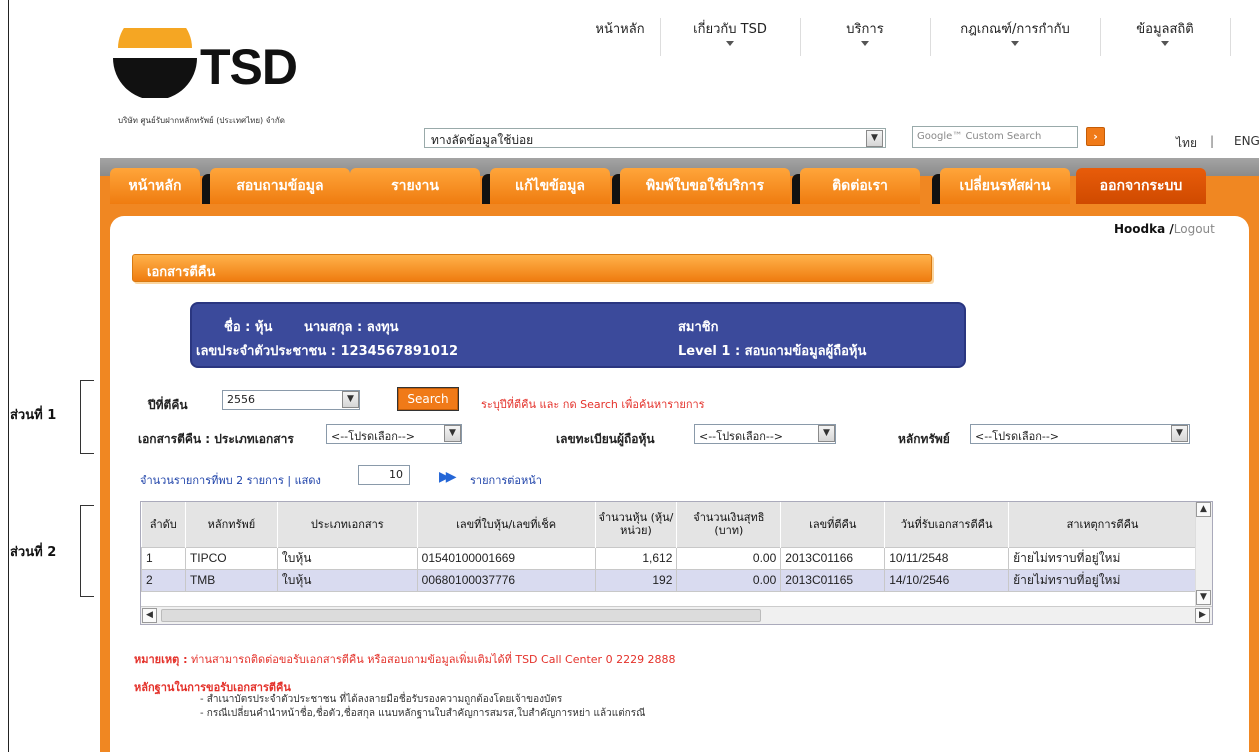 The image size is (1259, 752). I want to click on scrollbar-thumb, so click(461, 615).